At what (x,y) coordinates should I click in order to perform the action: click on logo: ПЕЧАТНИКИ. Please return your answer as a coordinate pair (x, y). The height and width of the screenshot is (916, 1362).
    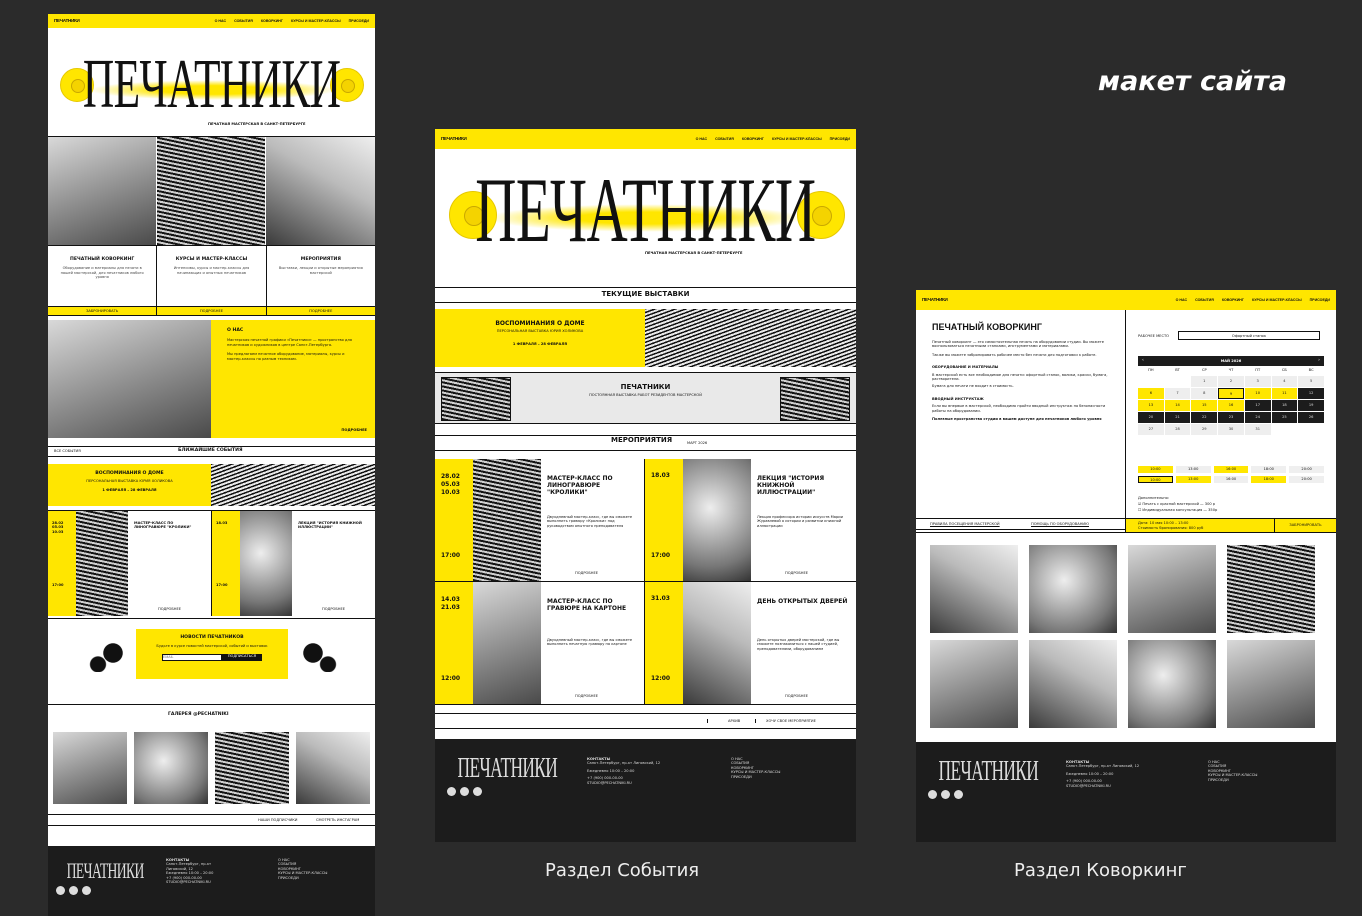
    Looking at the image, I should click on (67, 20).